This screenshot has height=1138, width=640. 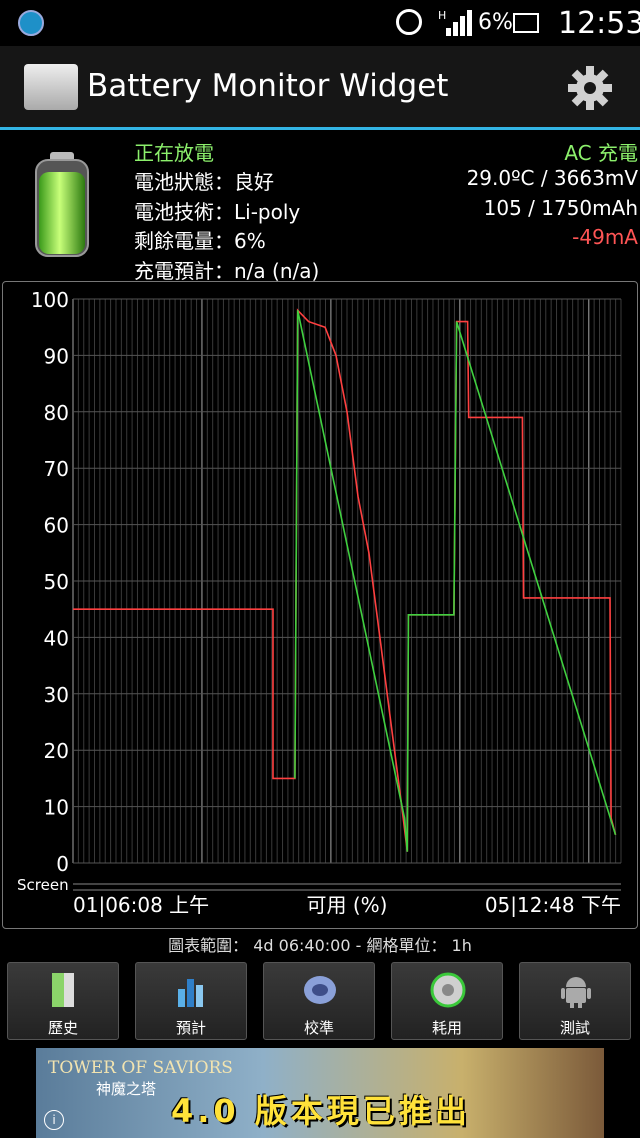 I want to click on calibrate-label: 校準, so click(x=318, y=1028).